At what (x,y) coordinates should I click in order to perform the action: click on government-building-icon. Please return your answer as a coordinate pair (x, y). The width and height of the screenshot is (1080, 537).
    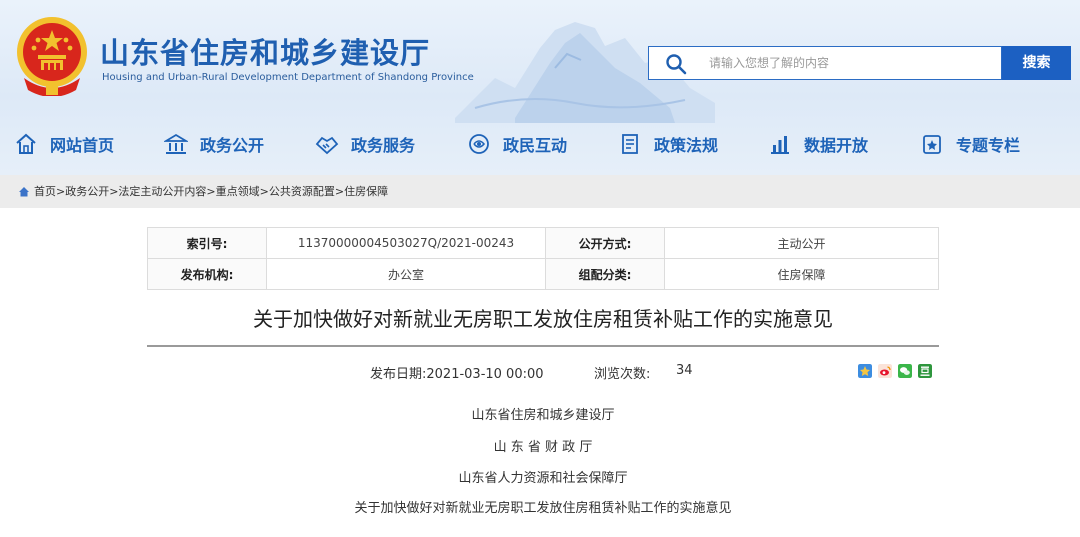
    Looking at the image, I should click on (176, 143).